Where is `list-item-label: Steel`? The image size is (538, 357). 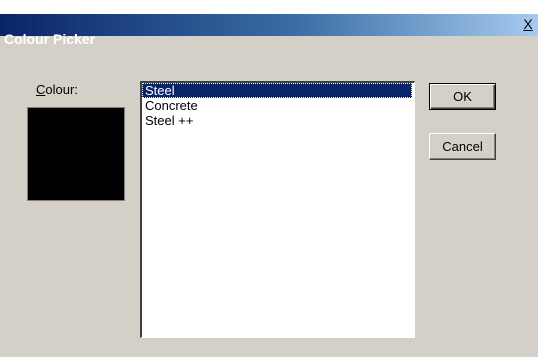 list-item-label: Steel is located at coordinates (160, 90).